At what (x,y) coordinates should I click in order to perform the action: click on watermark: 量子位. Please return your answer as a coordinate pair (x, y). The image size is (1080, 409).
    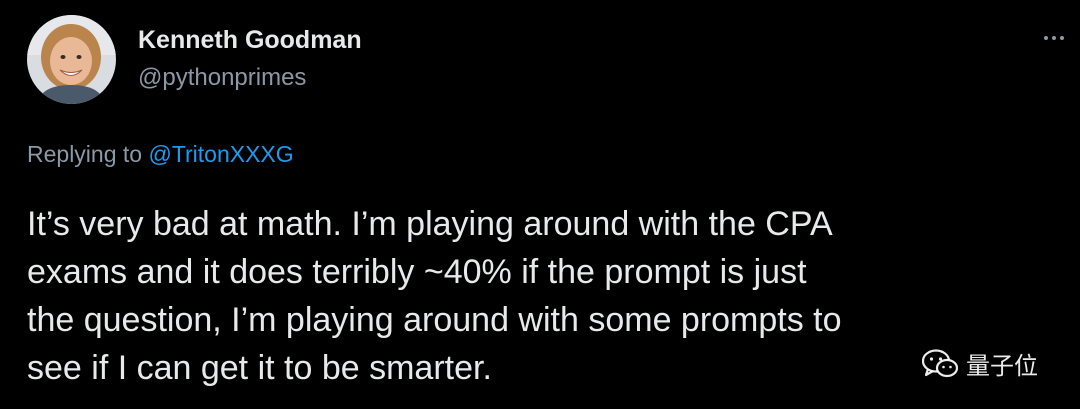
    Looking at the image, I should click on (980, 363).